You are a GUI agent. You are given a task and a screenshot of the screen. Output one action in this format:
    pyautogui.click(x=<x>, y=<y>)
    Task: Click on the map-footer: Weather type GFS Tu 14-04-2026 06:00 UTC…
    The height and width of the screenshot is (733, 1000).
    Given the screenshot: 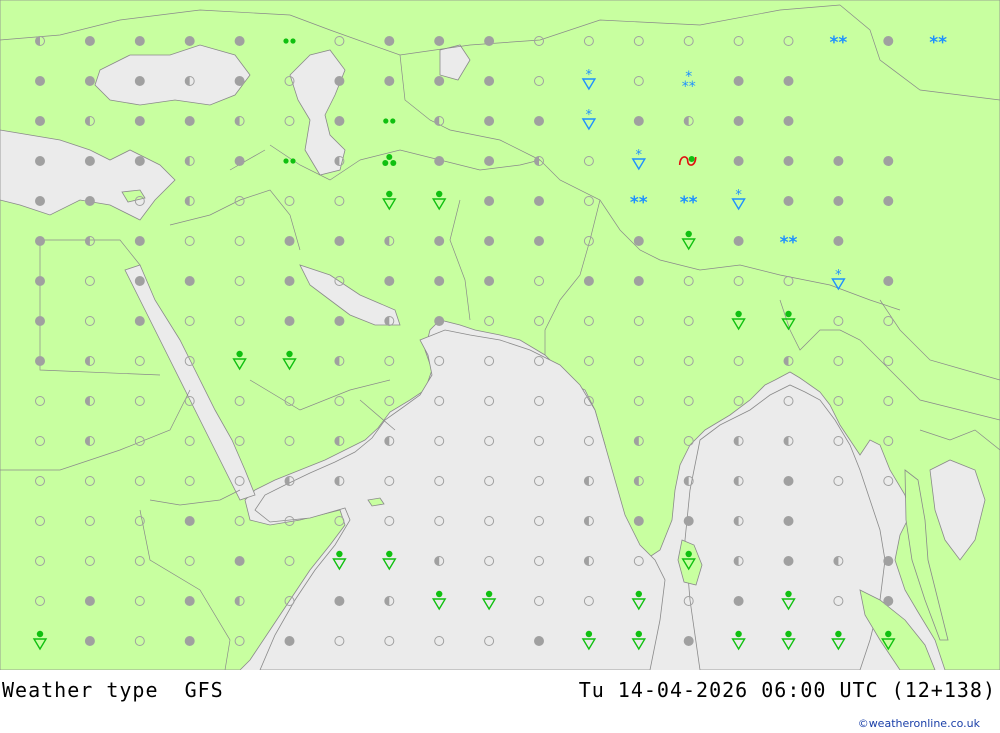 What is the action you would take?
    pyautogui.click(x=500, y=701)
    